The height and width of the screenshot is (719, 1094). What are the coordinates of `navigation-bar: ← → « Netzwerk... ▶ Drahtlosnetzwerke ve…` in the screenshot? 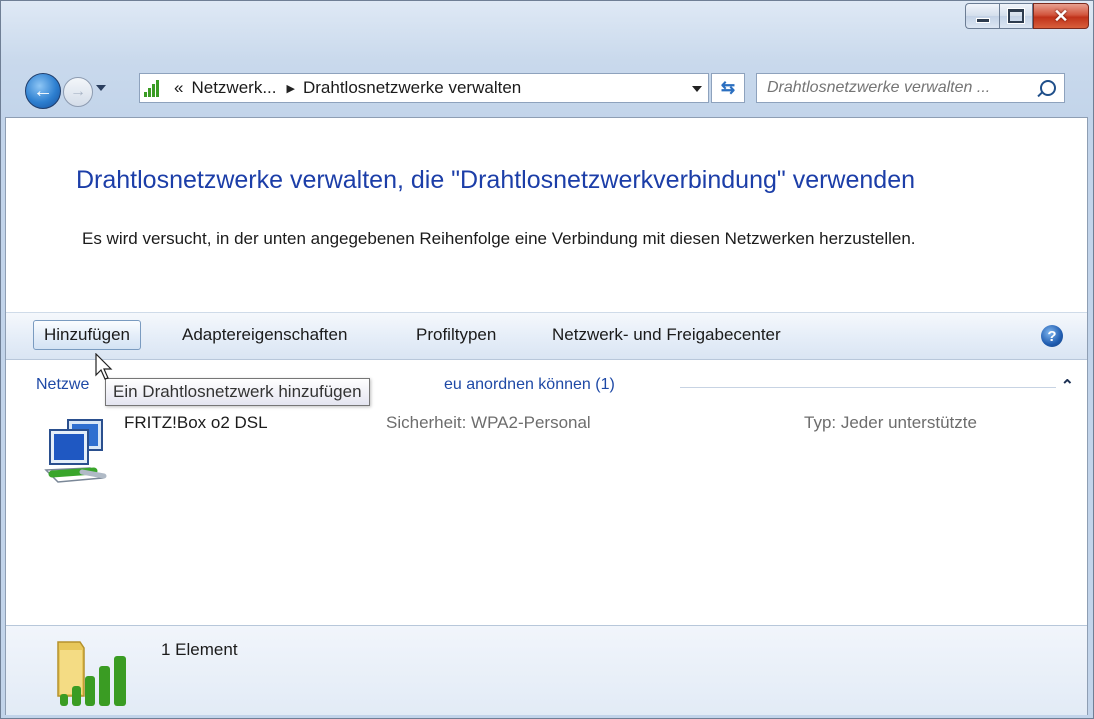 It's located at (548, 89).